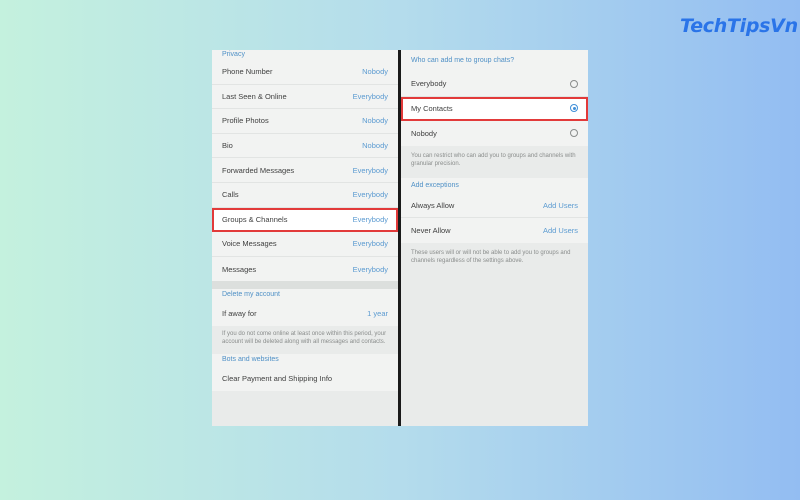 The image size is (800, 500). Describe the element at coordinates (305, 313) in the screenshot. I see `delete-if-away-for: If away for 1 year` at that location.